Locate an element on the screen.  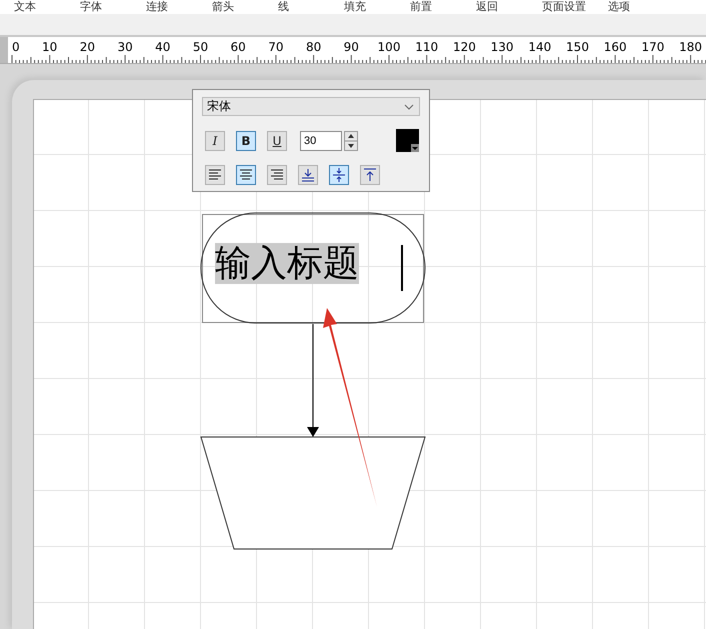
valign-bottom-icon is located at coordinates (308, 175).